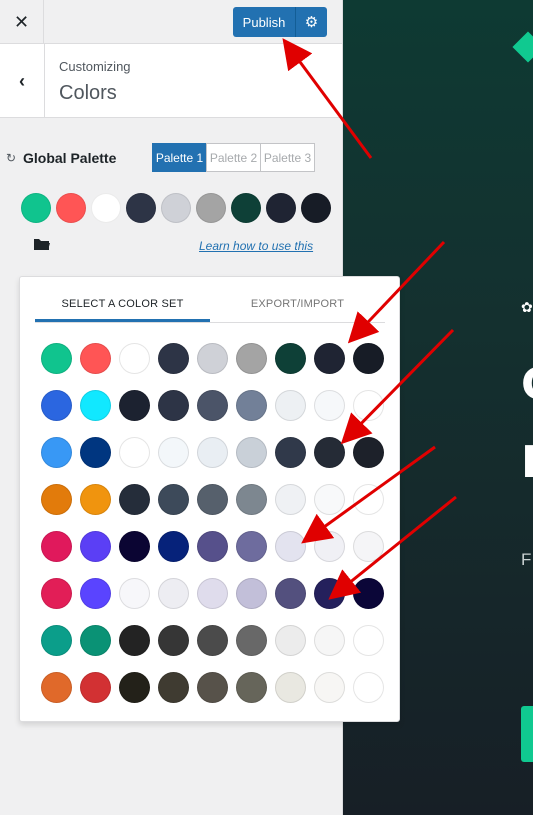 The image size is (533, 815). I want to click on tab-palette-1: Palette 1, so click(179, 157).